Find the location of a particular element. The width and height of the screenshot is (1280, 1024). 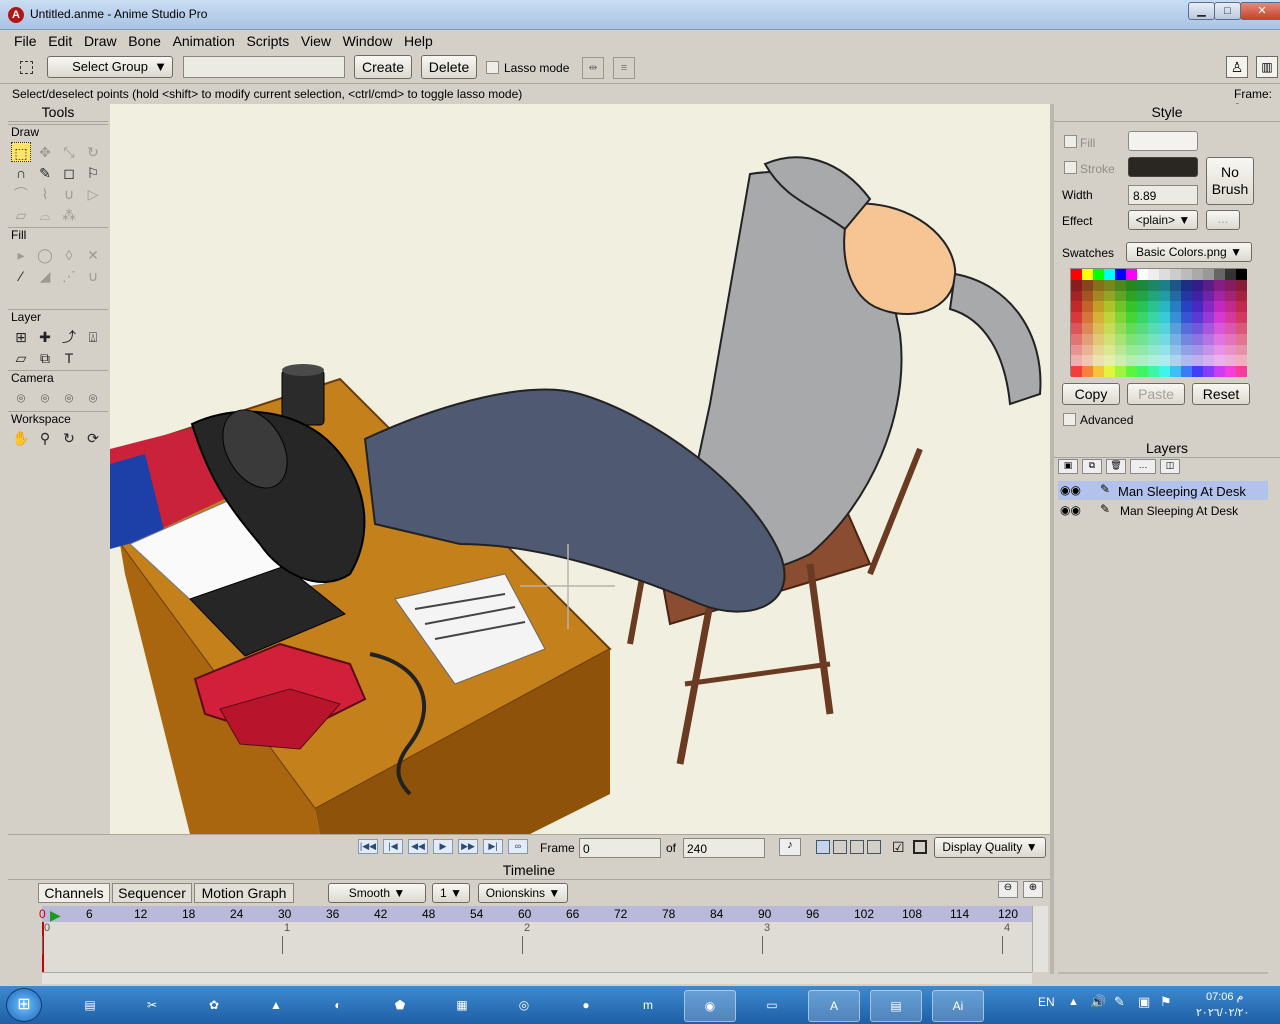

magnet-tool-icon: ∪ is located at coordinates (69, 194).